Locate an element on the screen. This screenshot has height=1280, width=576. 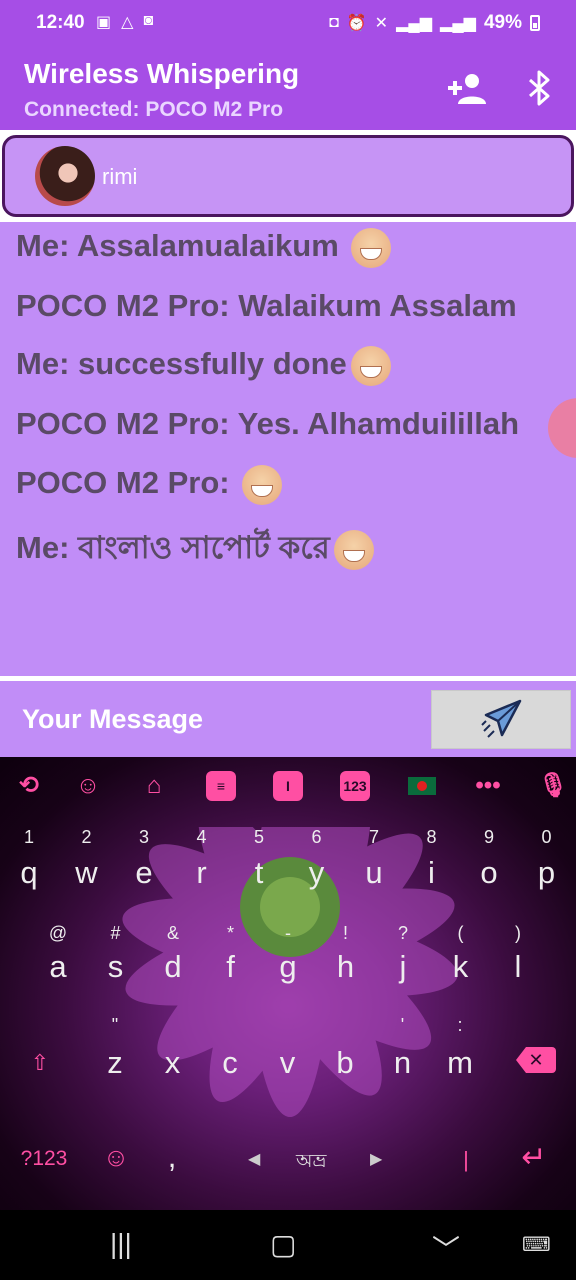
shift-icon: ⇧ is located at coordinates (40, 1063).